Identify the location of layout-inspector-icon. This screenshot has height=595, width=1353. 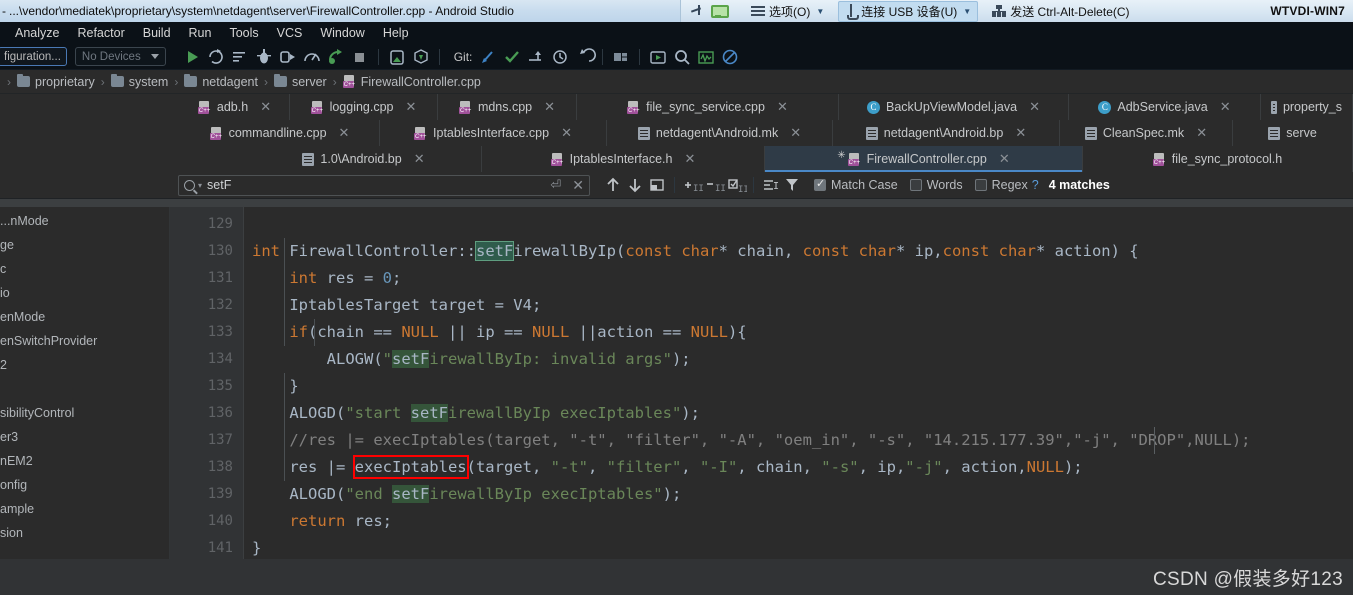
(621, 57).